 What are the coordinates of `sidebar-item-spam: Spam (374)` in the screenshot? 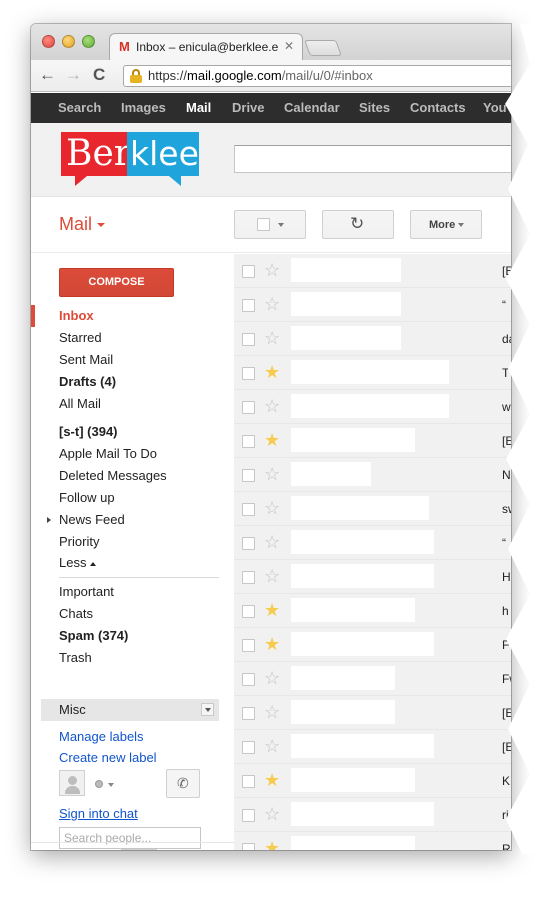 It's located at (132, 636).